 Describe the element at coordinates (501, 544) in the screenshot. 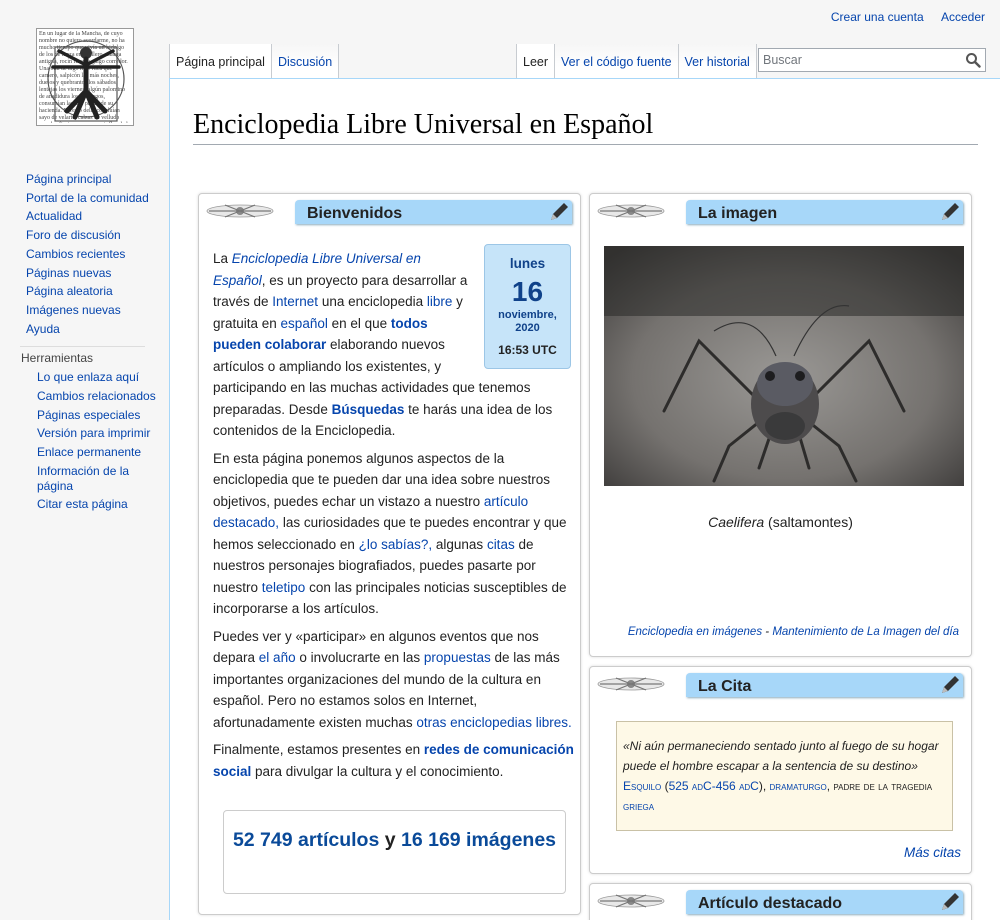

I see `quotes-link: citas` at that location.